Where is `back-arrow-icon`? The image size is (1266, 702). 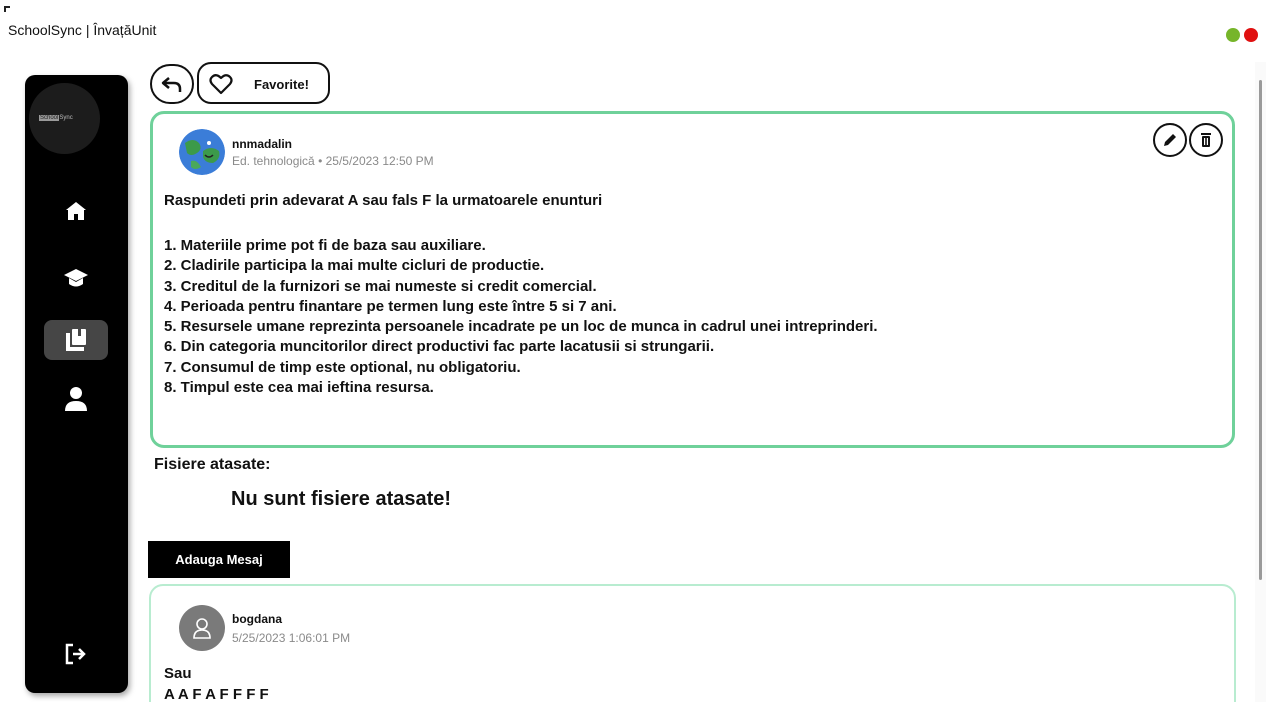
back-arrow-icon is located at coordinates (171, 84).